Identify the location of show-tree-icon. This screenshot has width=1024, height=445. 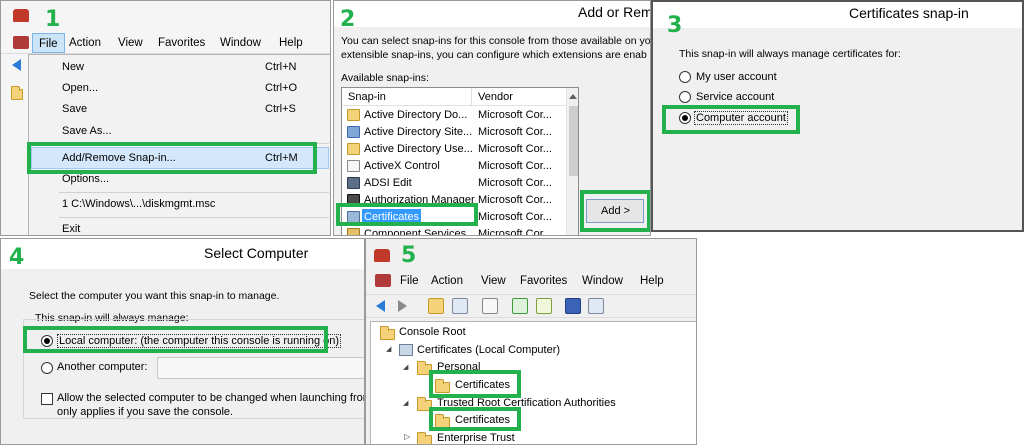
(460, 306).